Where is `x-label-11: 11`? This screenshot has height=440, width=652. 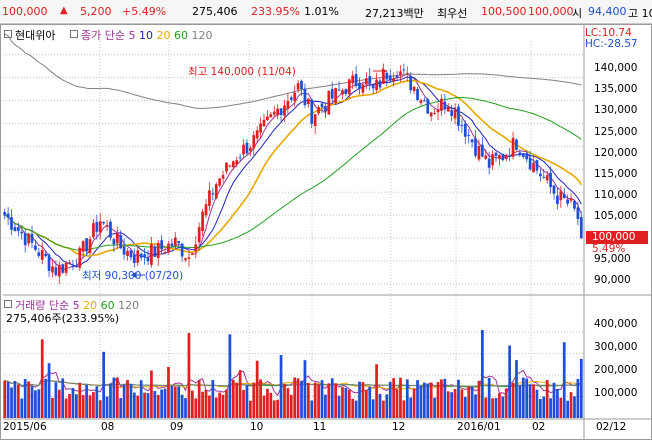 x-label-11: 11 is located at coordinates (320, 427).